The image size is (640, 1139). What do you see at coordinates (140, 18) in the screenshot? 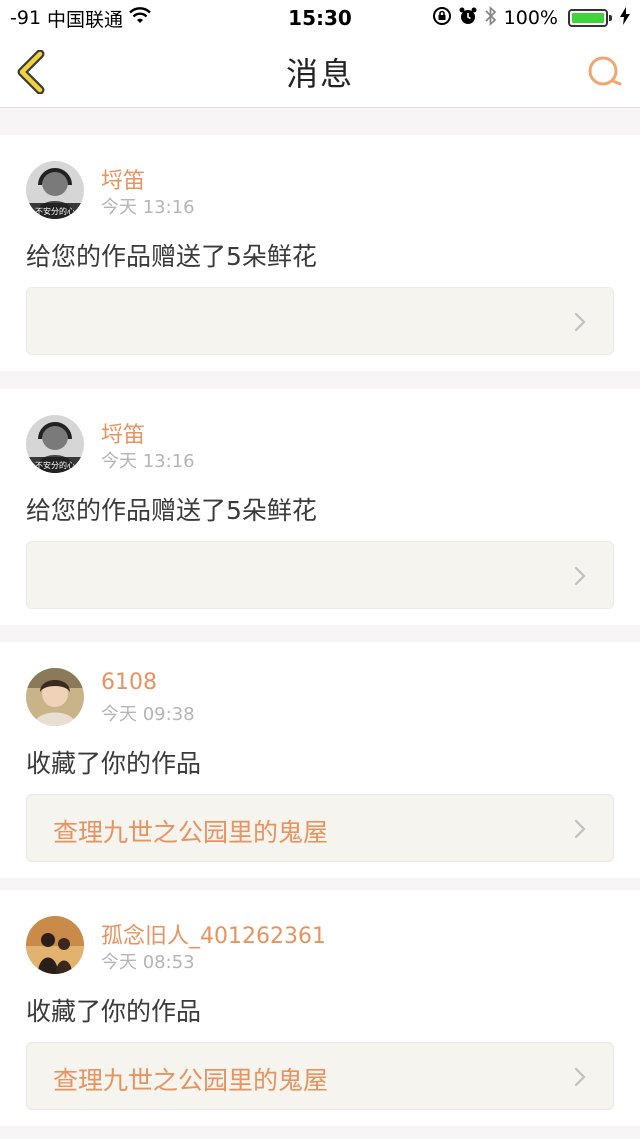
I see `wifi-icon` at bounding box center [140, 18].